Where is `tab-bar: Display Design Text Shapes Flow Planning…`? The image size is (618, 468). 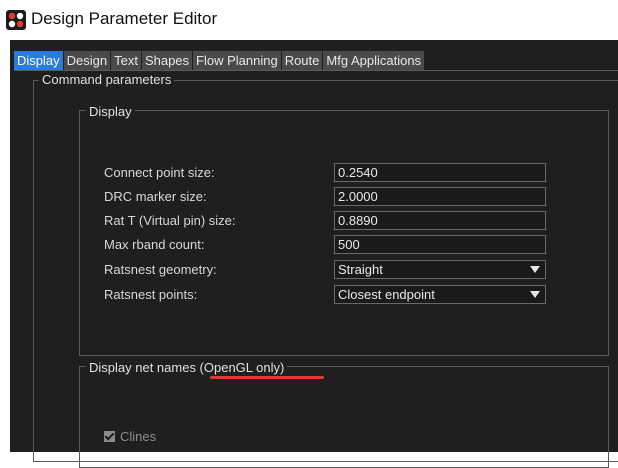
tab-bar: Display Design Text Shapes Flow Planning… is located at coordinates (219, 60).